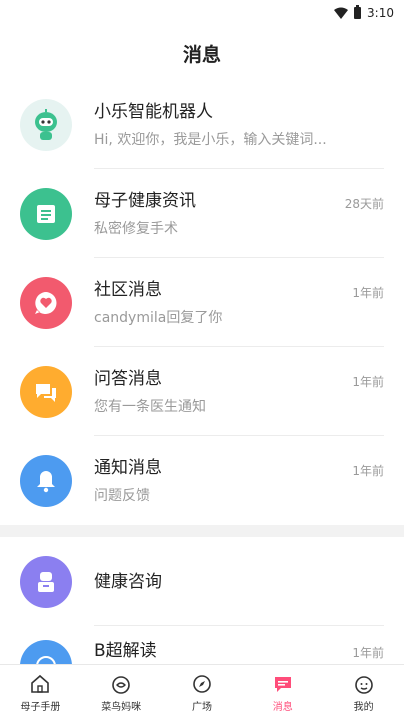 Image resolution: width=404 pixels, height=720 pixels. I want to click on compass-icon, so click(202, 683).